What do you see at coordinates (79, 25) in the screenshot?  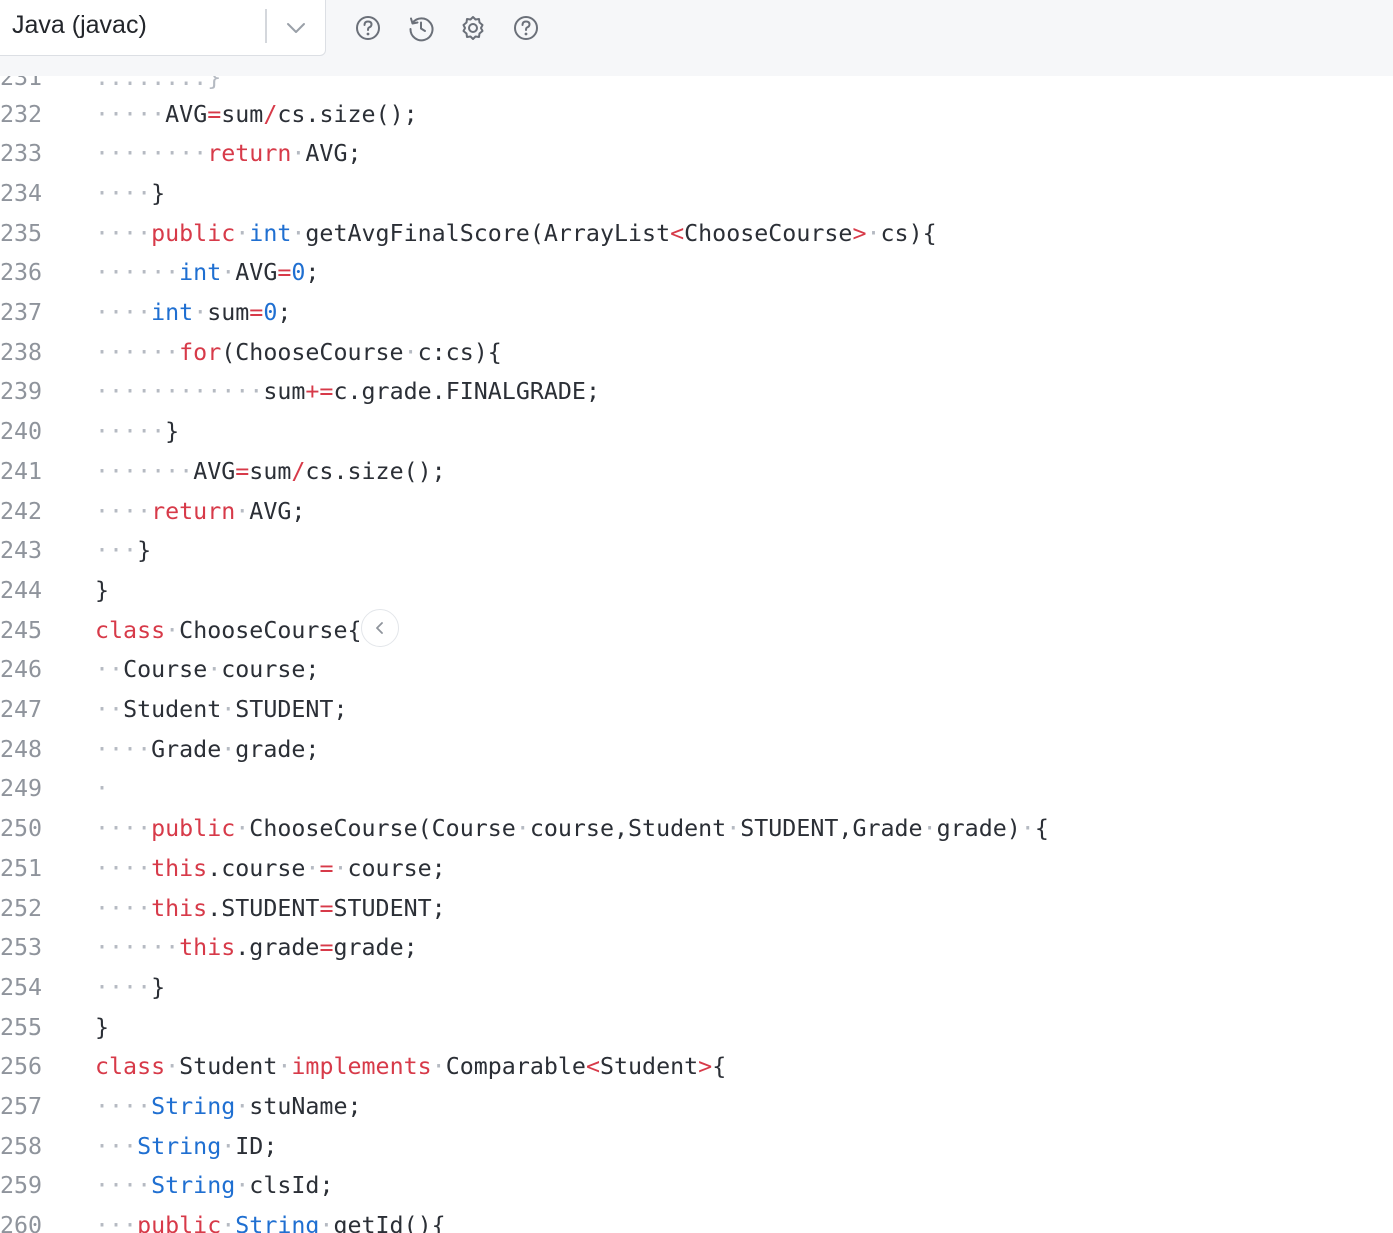 I see `language-select-label: Java (javac)` at bounding box center [79, 25].